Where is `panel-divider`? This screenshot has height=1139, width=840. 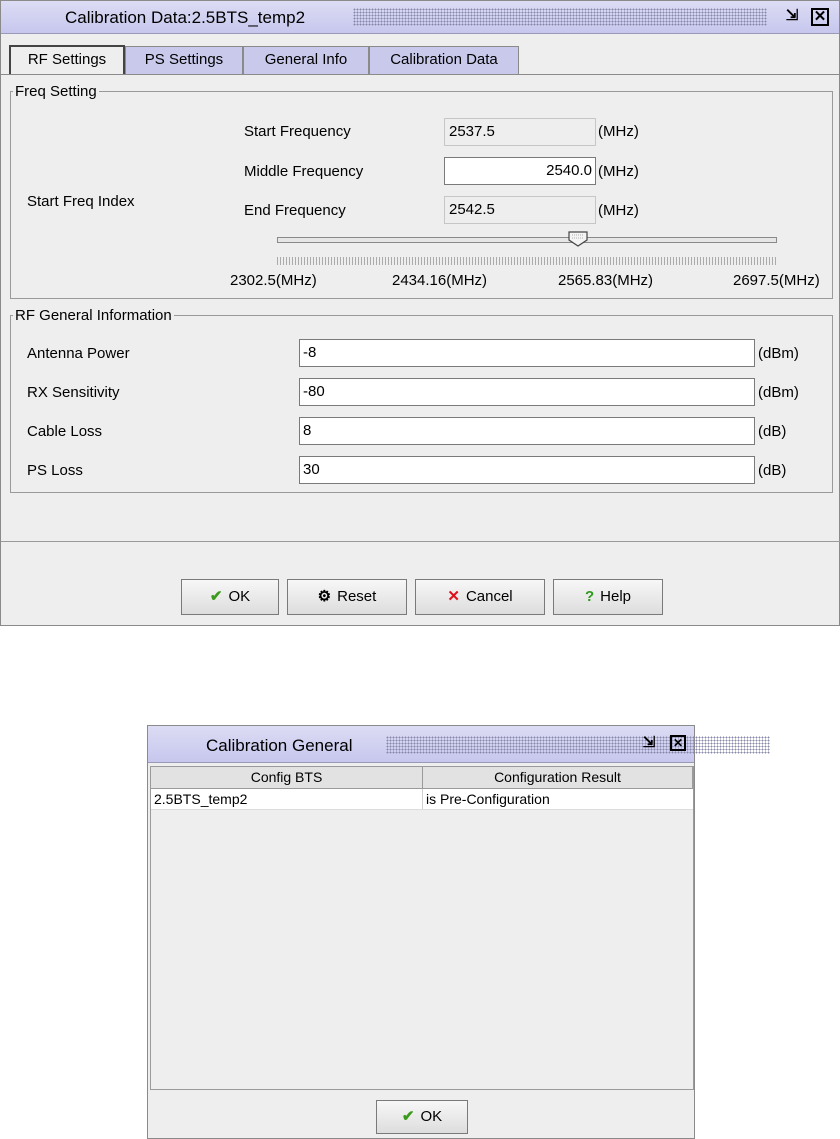
panel-divider is located at coordinates (420, 541).